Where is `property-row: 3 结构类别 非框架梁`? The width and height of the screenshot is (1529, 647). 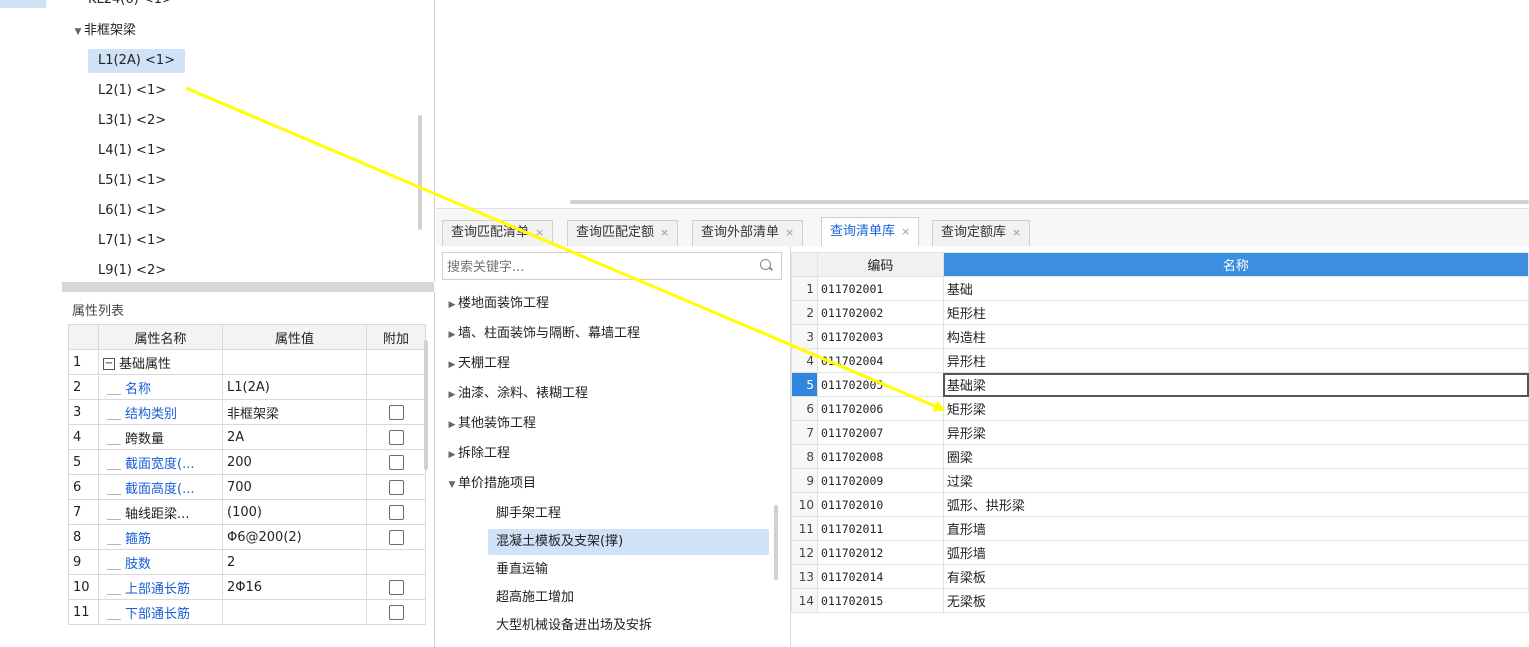
property-row: 3 结构类别 非框架梁 is located at coordinates (247, 412).